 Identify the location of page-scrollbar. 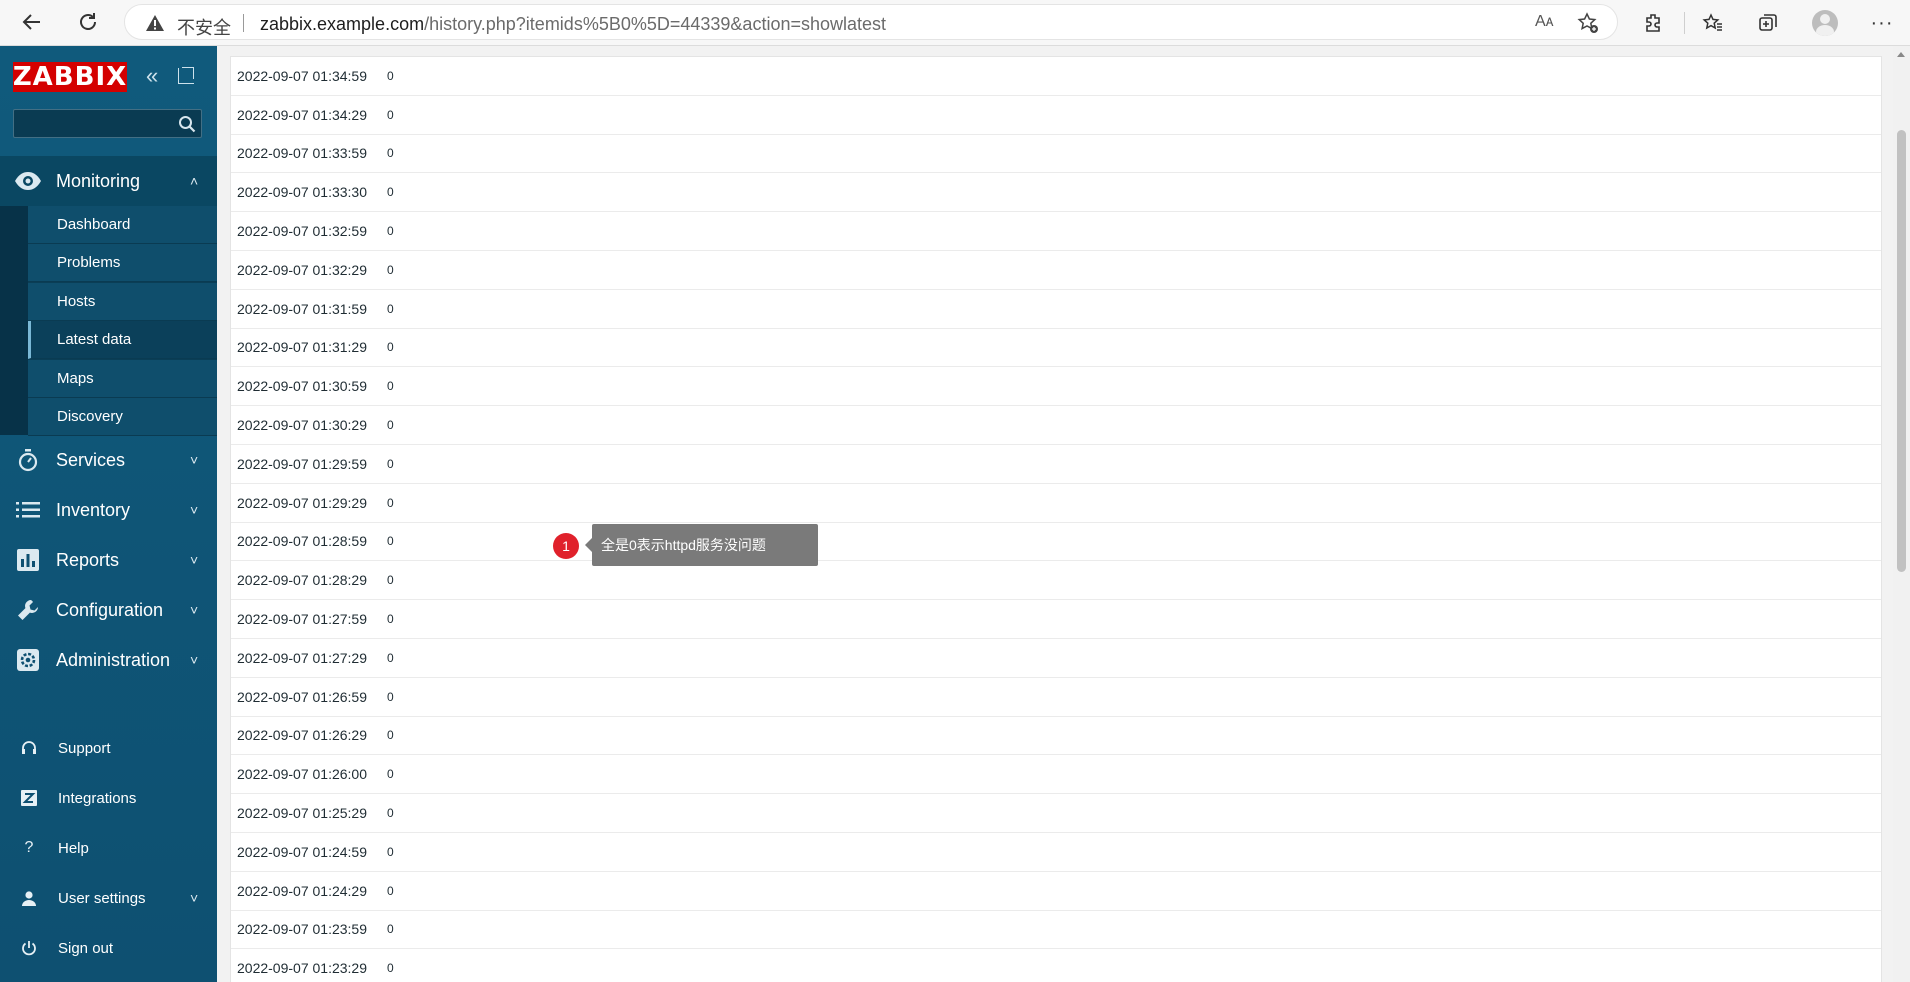
(1901, 514).